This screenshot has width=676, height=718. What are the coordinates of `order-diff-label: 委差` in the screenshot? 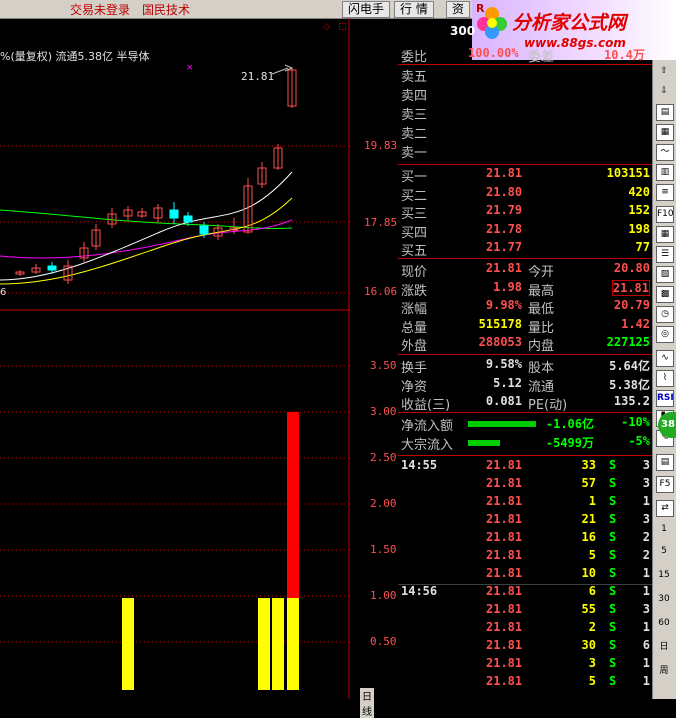 It's located at (541, 57).